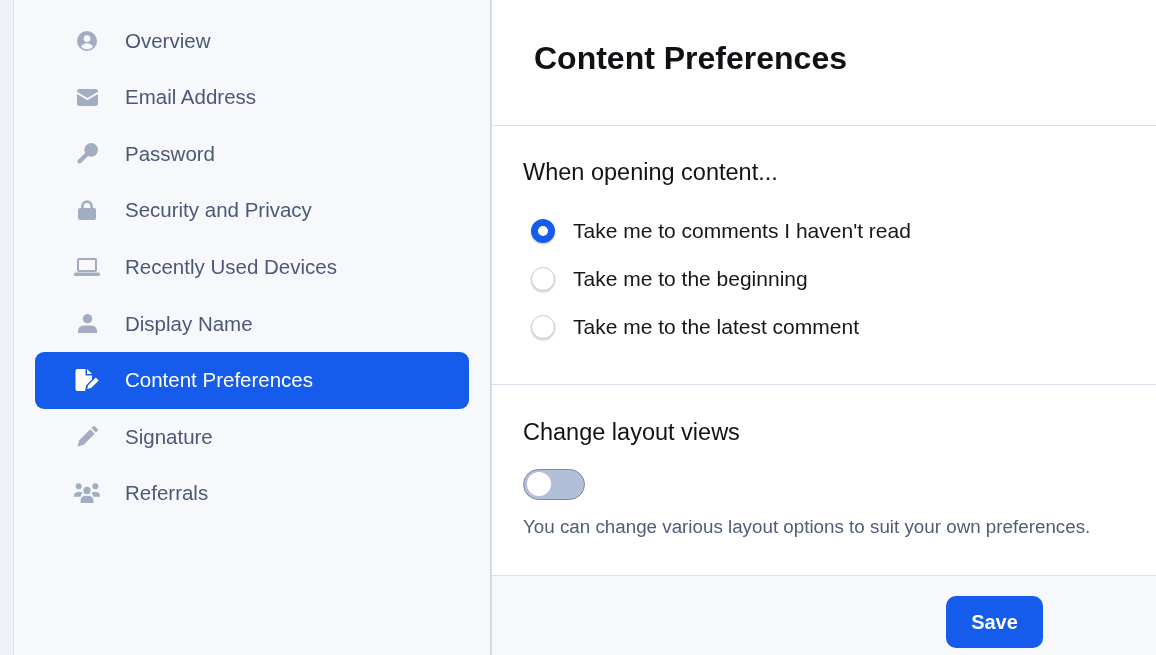  I want to click on section-heading: Change layout views, so click(631, 432).